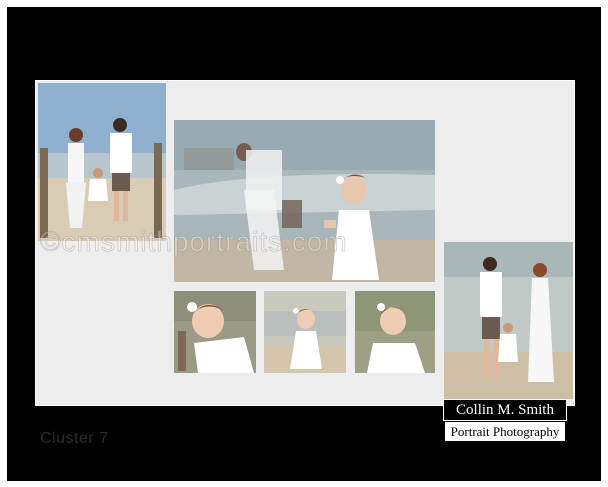 The height and width of the screenshot is (487, 608). I want to click on family-boardwalk-image, so click(102, 162).